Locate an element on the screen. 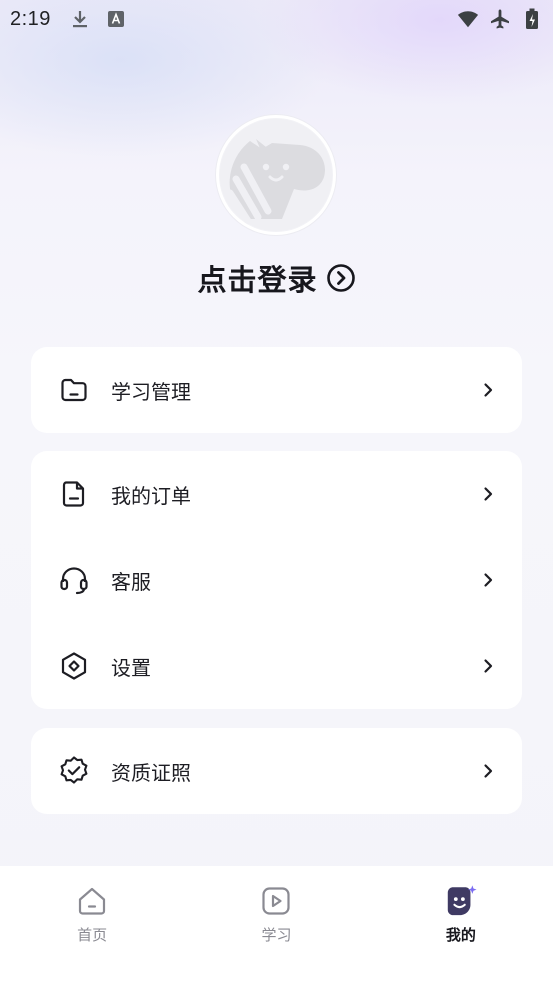 This screenshot has height=984, width=553. battery-icon is located at coordinates (532, 19).